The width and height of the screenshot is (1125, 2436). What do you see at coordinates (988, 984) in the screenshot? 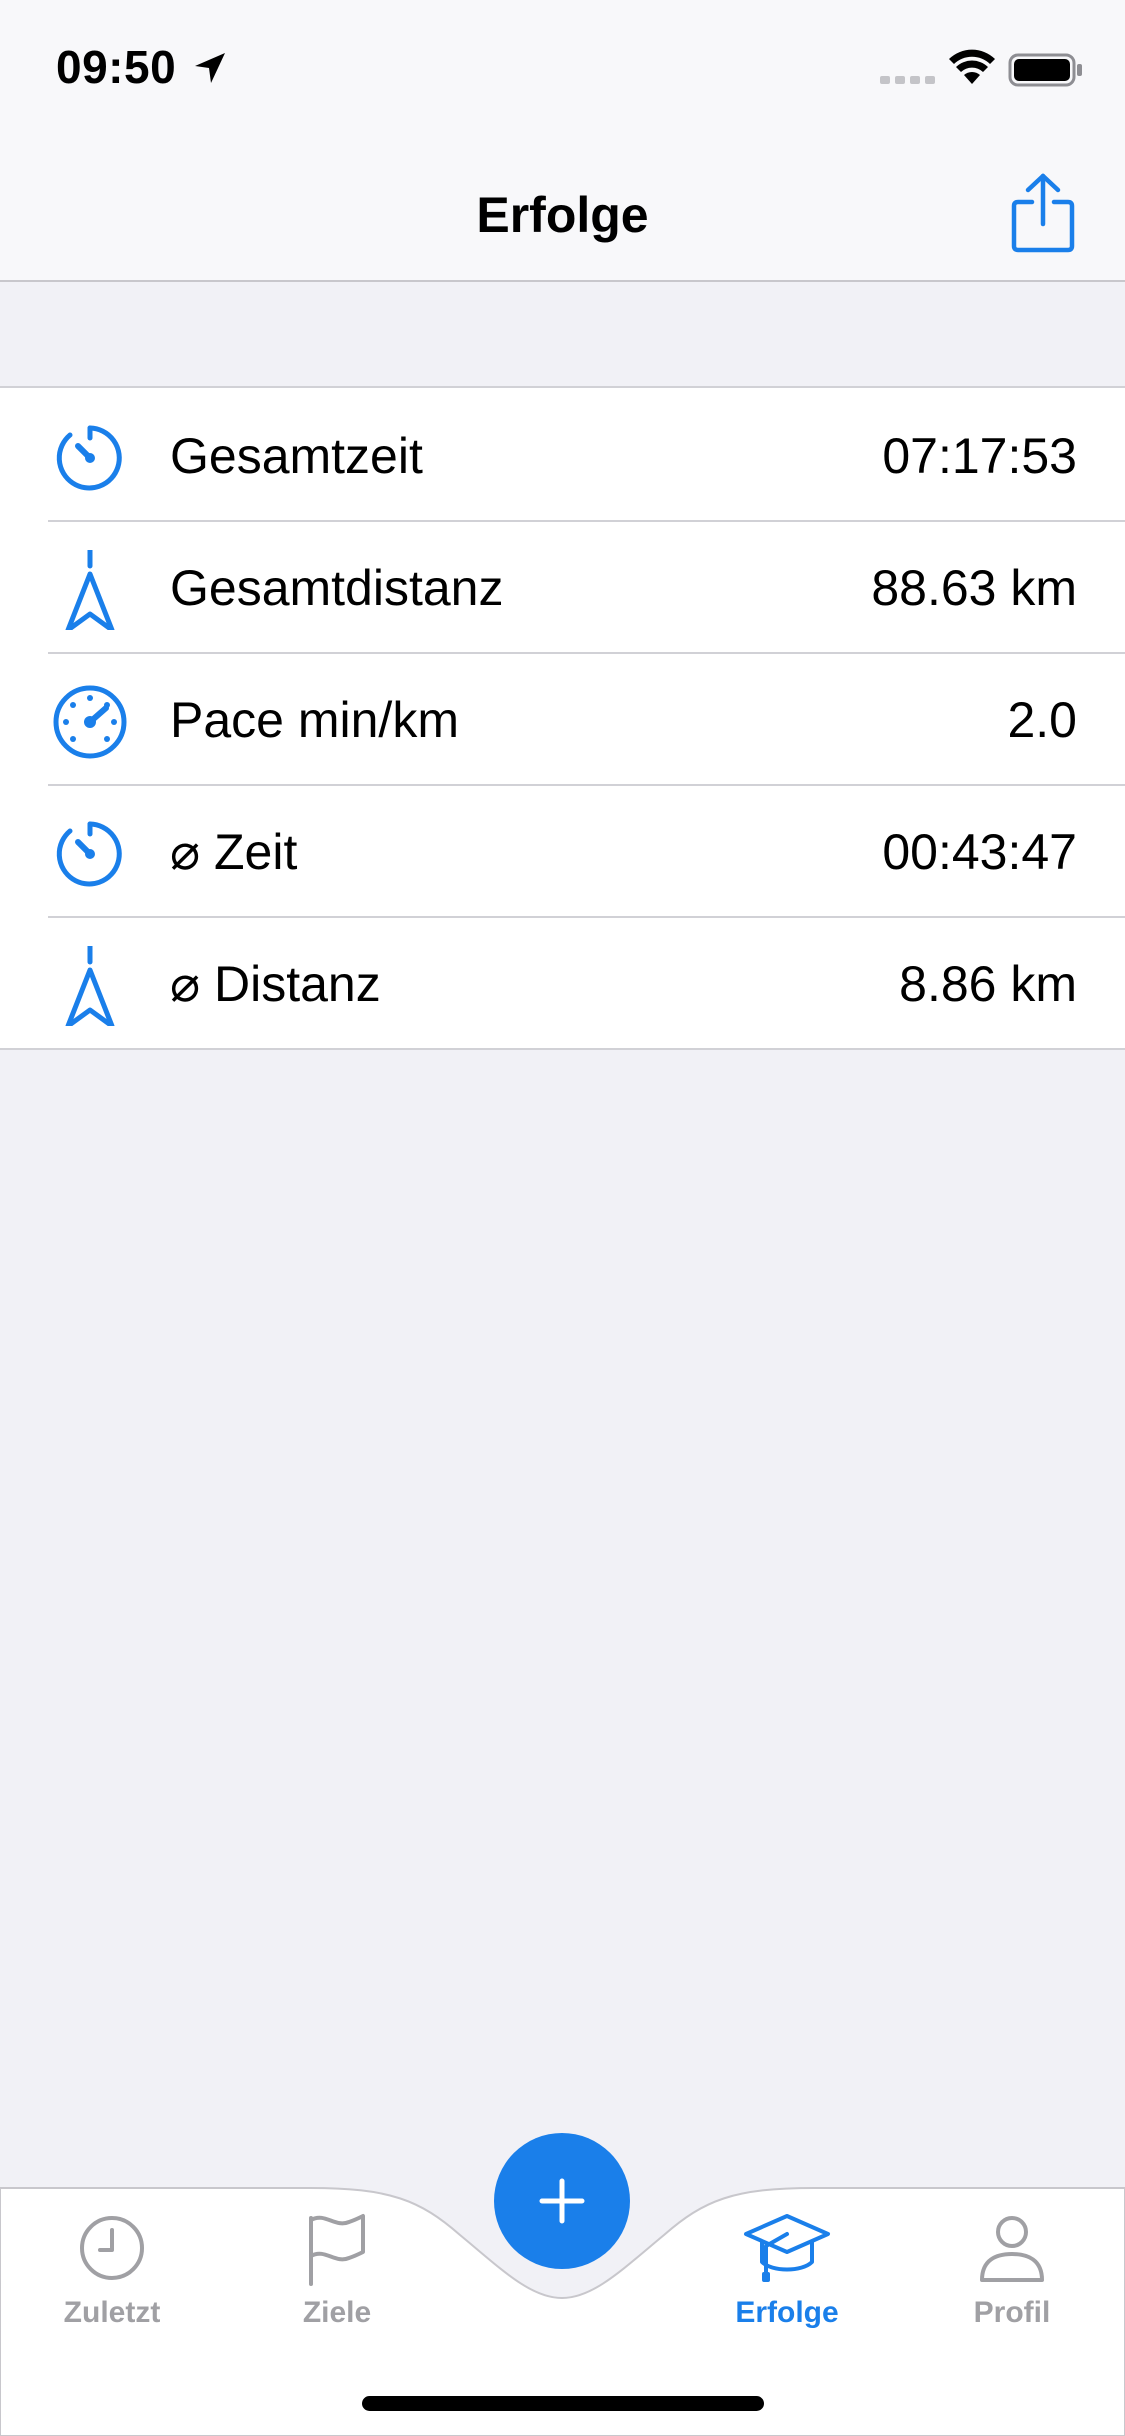
I see `stat-value: 8.86 km` at bounding box center [988, 984].